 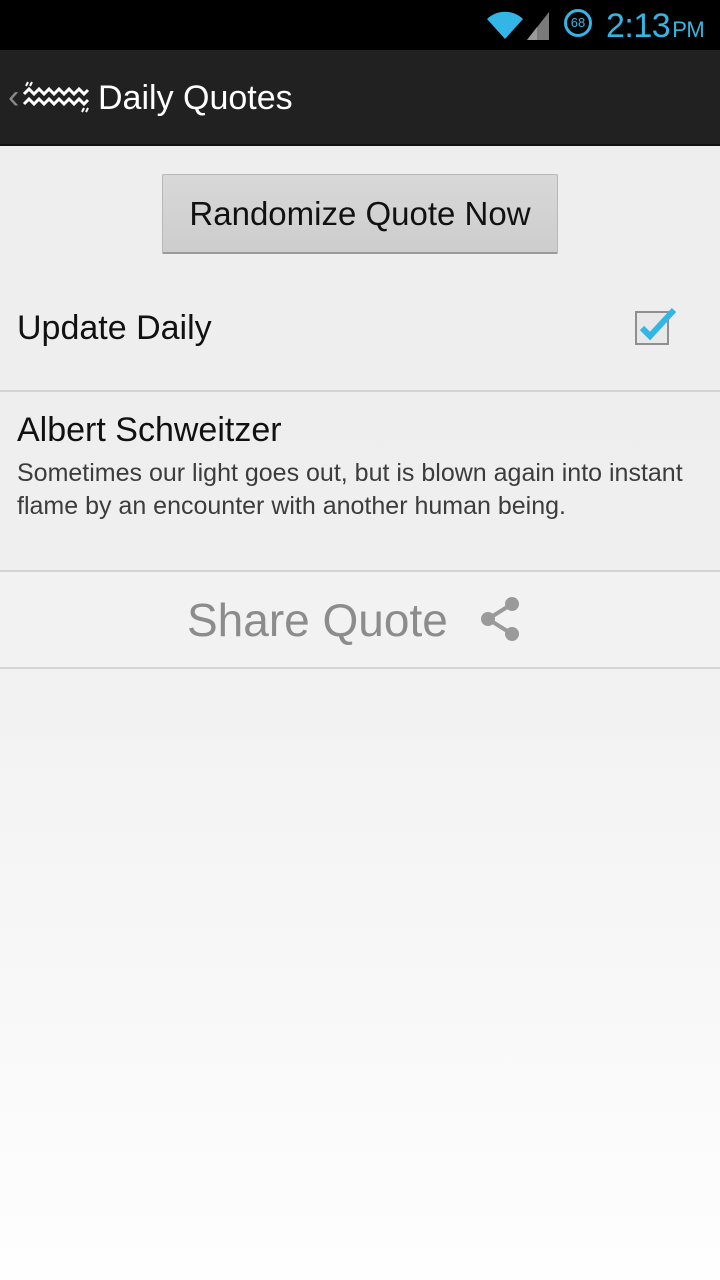 I want to click on share-quote-button: Share Quote, so click(x=360, y=619).